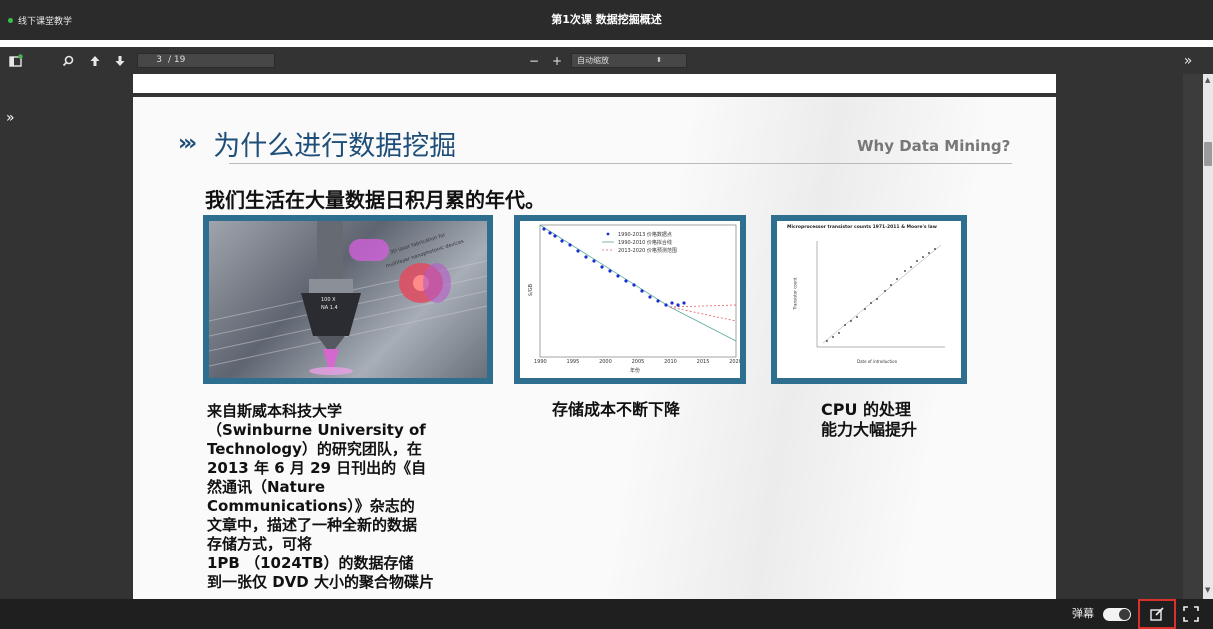 This screenshot has height=629, width=1213. Describe the element at coordinates (375, 200) in the screenshot. I see `slide-subtitle: 我们生活在大量数据日积月累的年代。` at that location.